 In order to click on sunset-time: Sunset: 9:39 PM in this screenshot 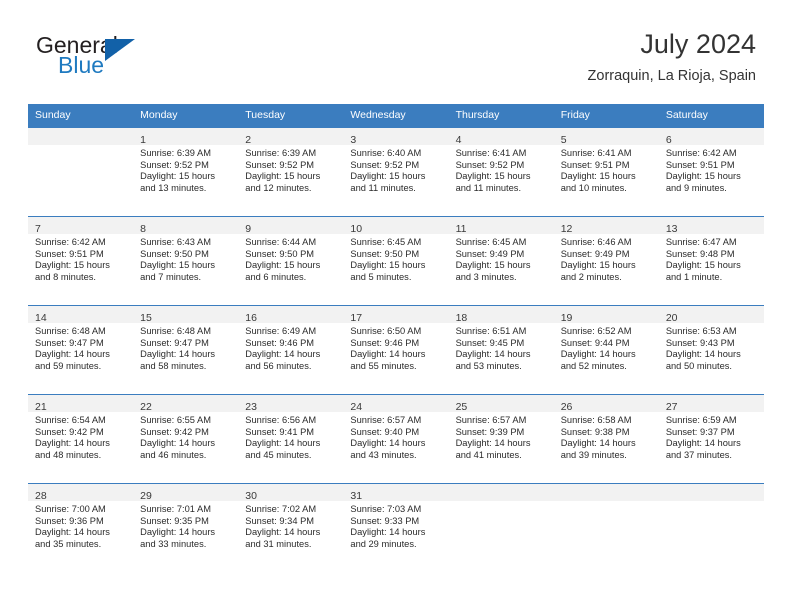, I will do `click(490, 431)`.